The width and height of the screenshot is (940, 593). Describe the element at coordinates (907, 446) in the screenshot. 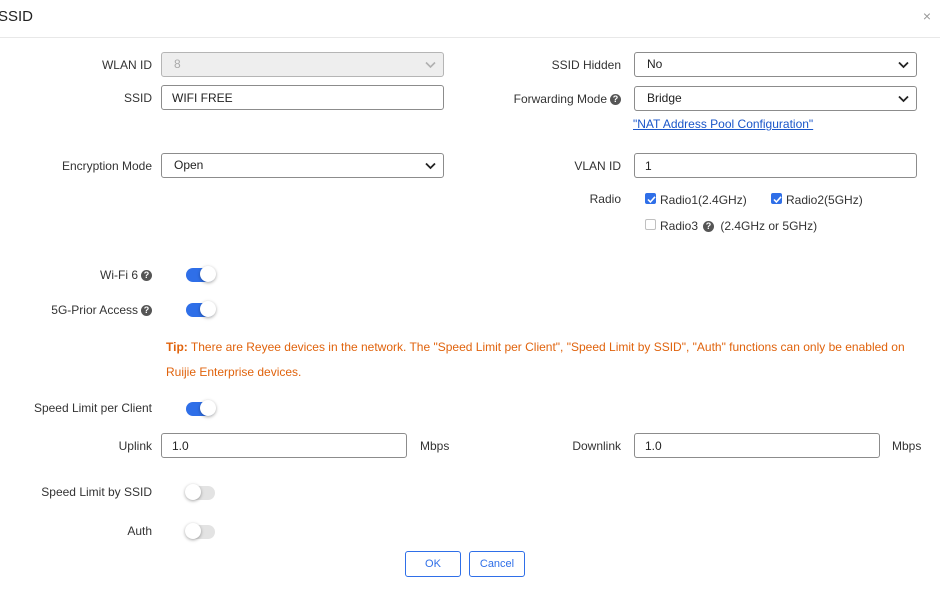

I see `downlink-unit: Mbps` at that location.